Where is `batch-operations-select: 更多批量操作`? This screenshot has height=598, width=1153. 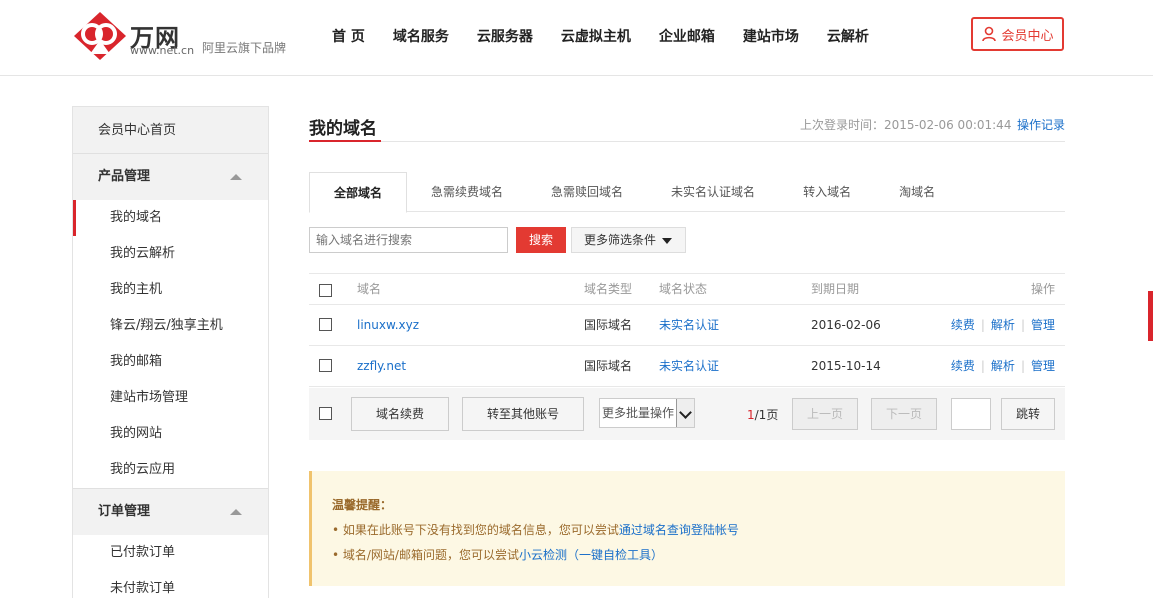
batch-operations-select: 更多批量操作 is located at coordinates (647, 413).